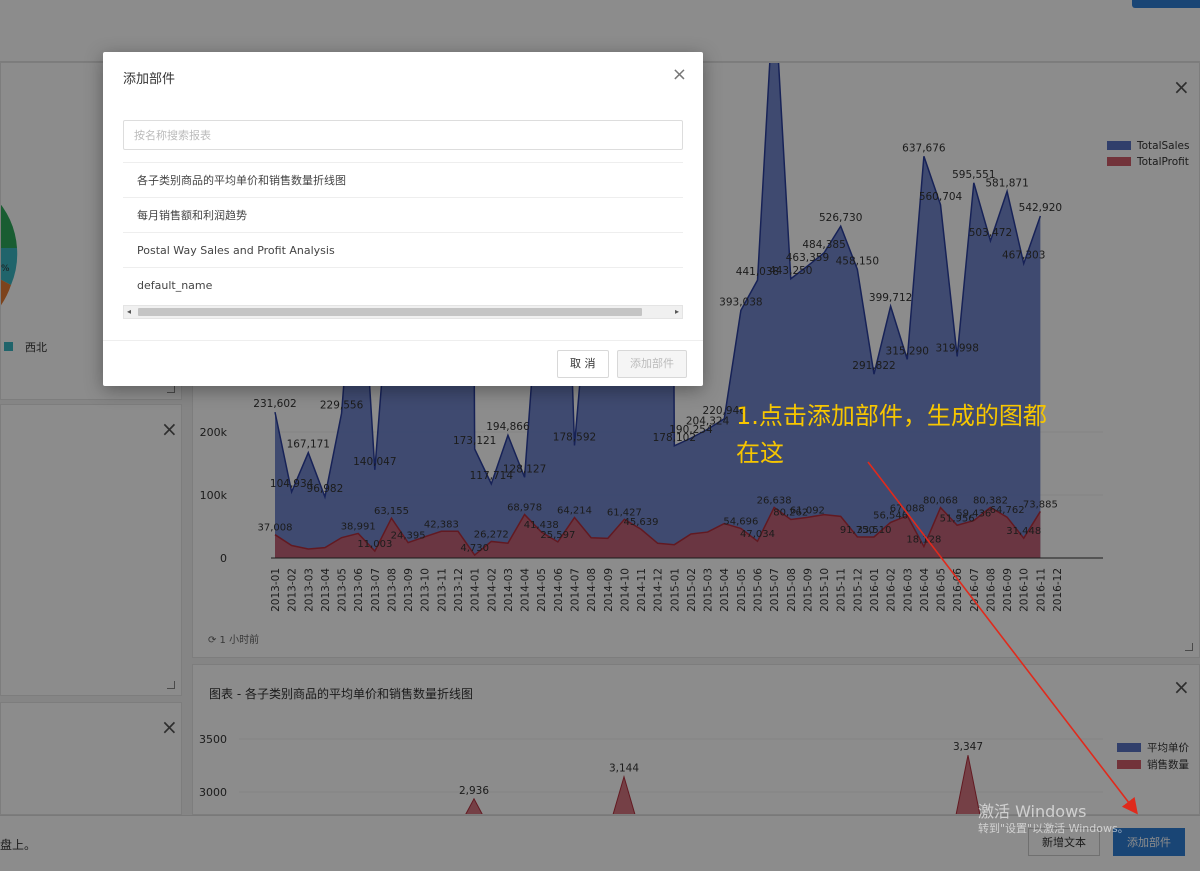  I want to click on dialog-title: 添加部件, so click(149, 79).